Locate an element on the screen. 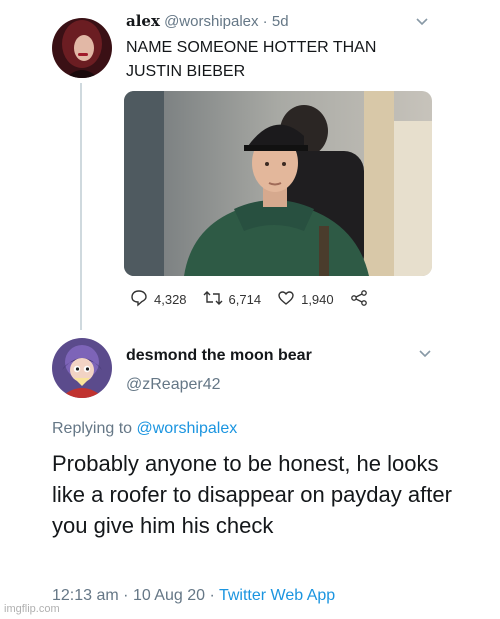  retweet-count: 6,714 is located at coordinates (245, 299).